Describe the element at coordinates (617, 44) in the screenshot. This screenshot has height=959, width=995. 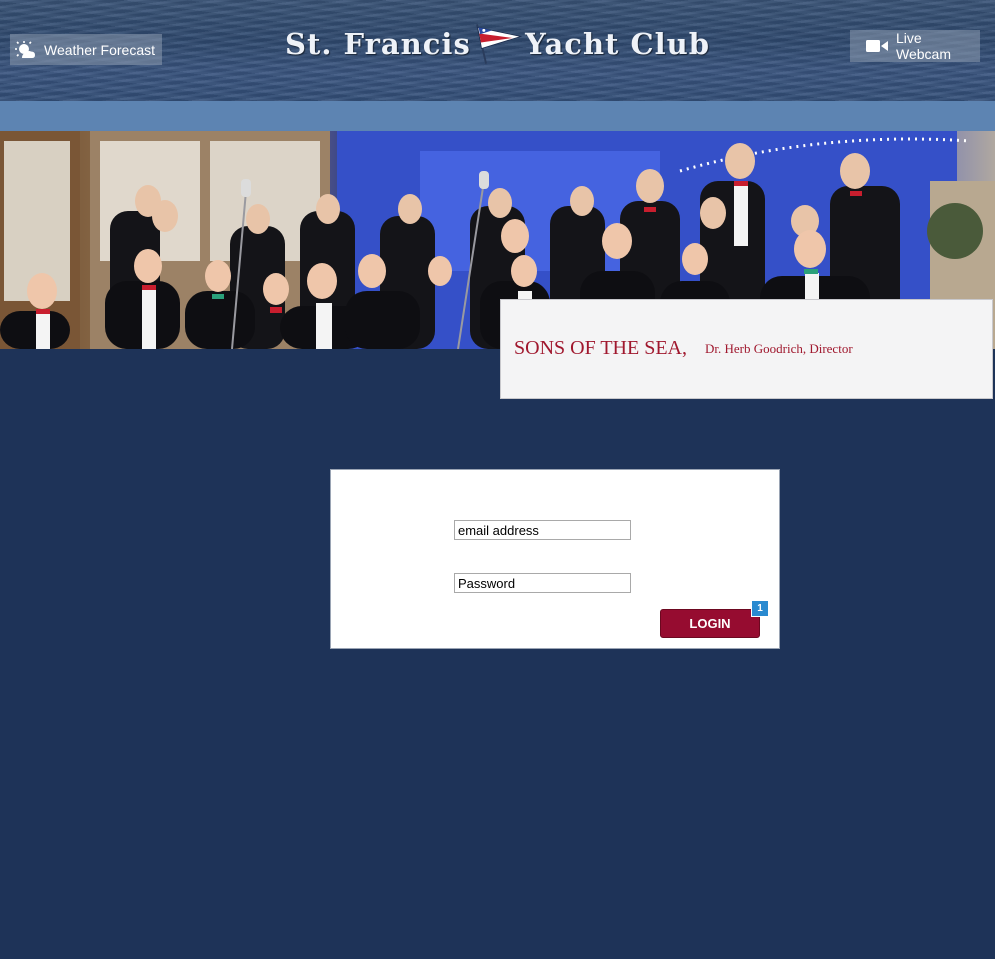
I see `logo-text-right: Yacht Club` at that location.